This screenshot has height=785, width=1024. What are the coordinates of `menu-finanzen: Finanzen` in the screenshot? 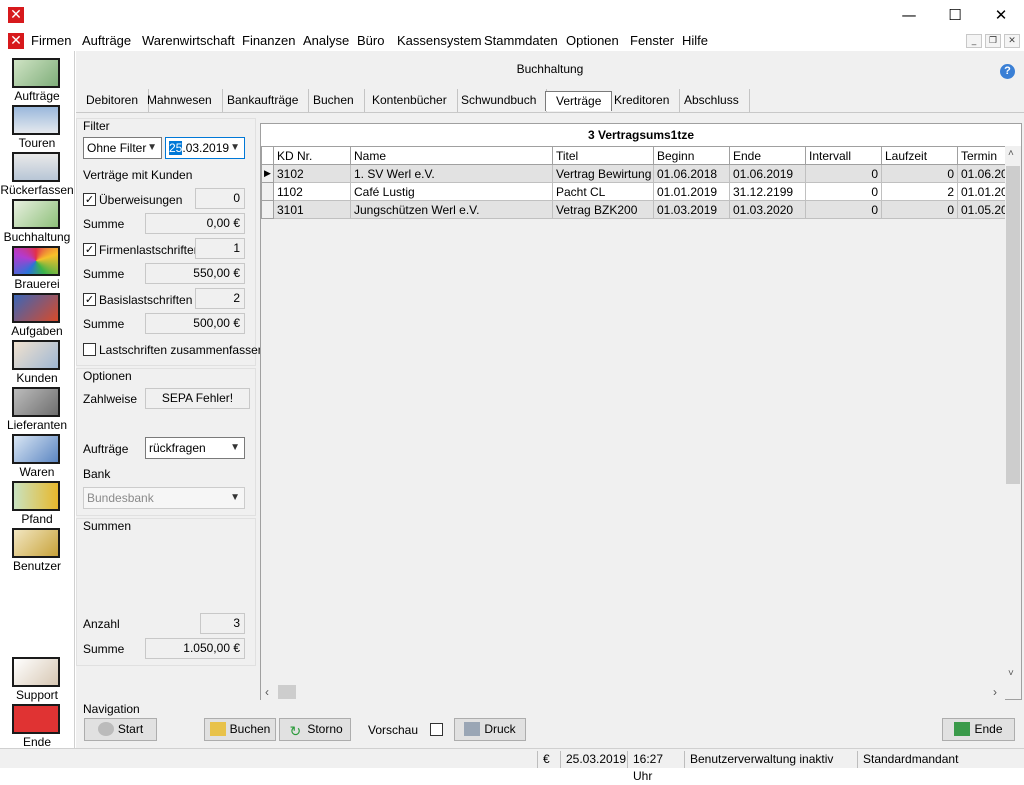 It's located at (268, 40).